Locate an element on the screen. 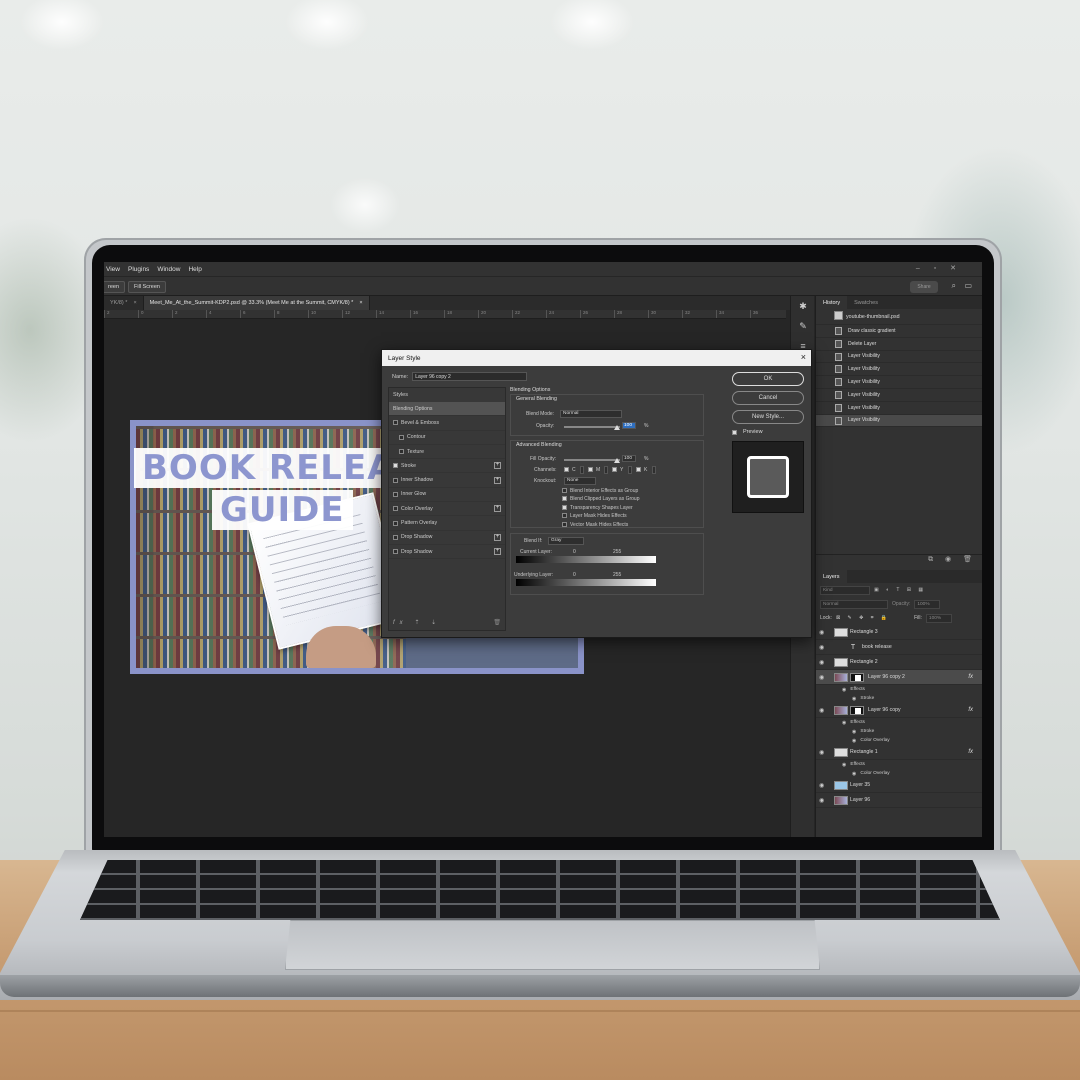 The height and width of the screenshot is (1080, 1080). menu-item-view: View is located at coordinates (113, 269).